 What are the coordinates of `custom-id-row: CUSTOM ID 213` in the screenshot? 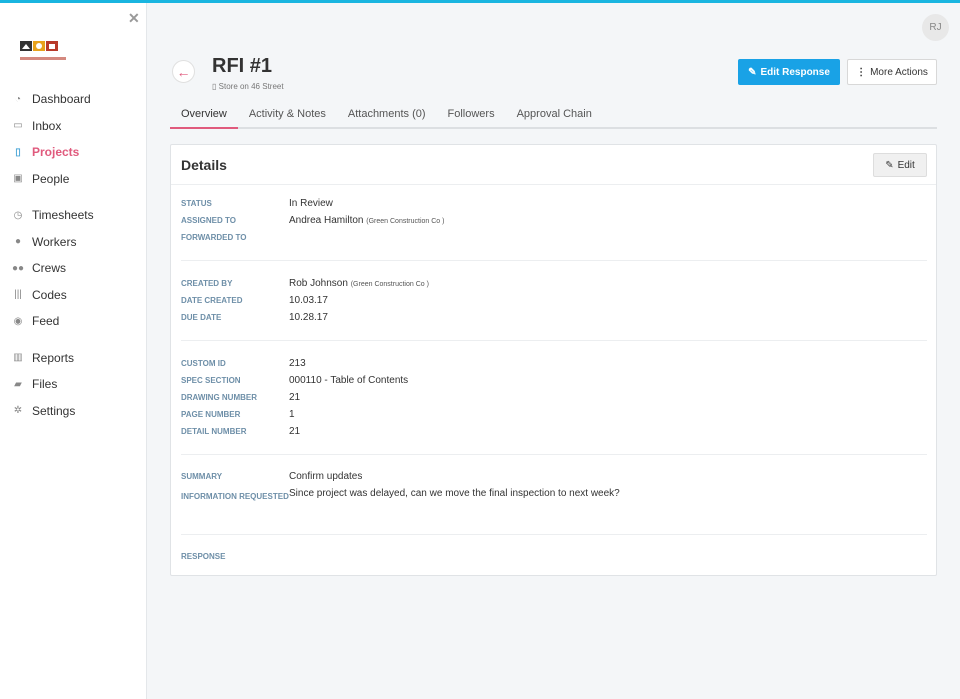 It's located at (554, 363).